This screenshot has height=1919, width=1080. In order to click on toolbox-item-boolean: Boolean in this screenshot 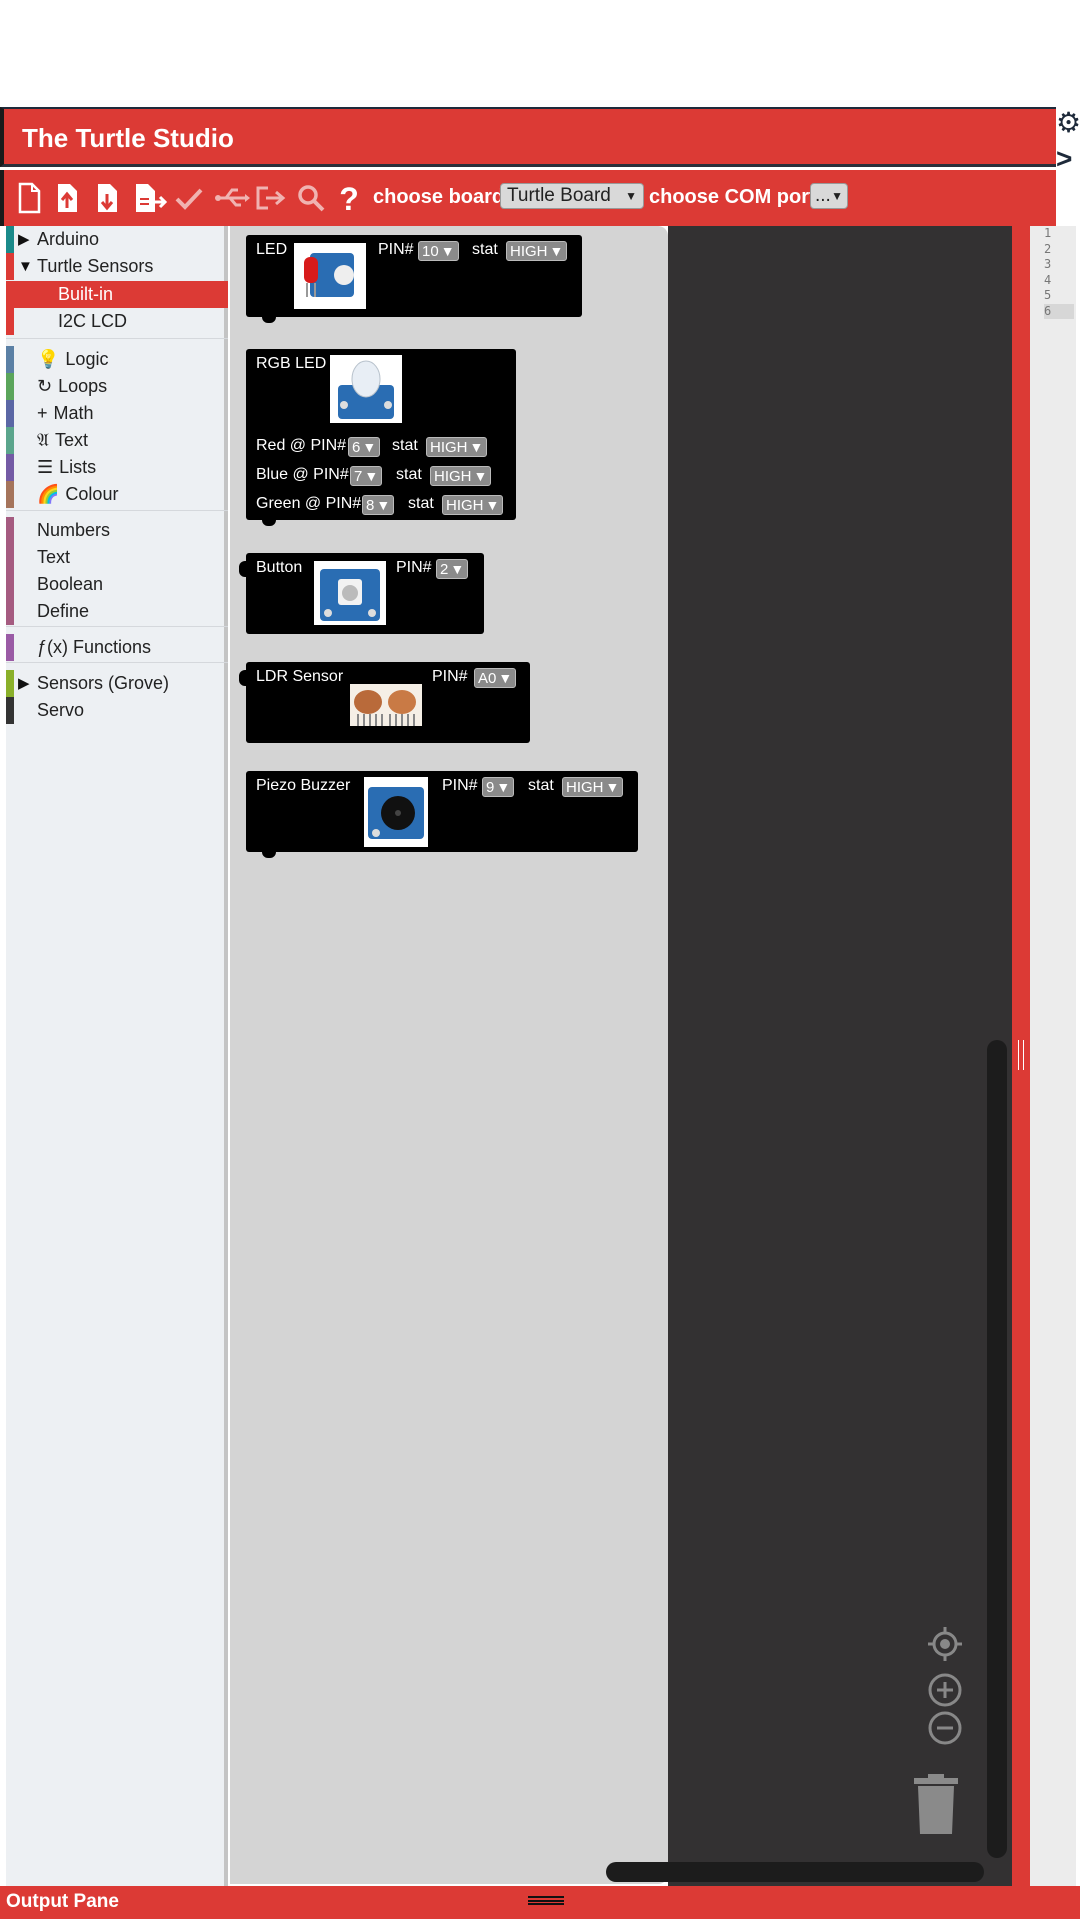, I will do `click(117, 584)`.